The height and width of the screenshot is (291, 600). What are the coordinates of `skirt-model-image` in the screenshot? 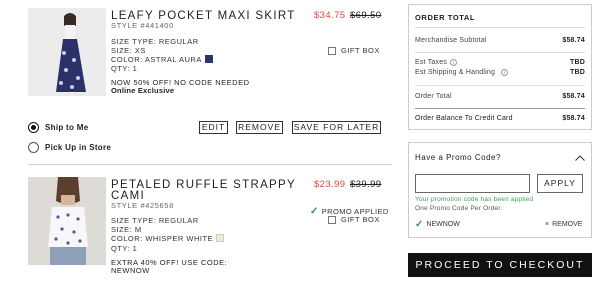 It's located at (67, 52).